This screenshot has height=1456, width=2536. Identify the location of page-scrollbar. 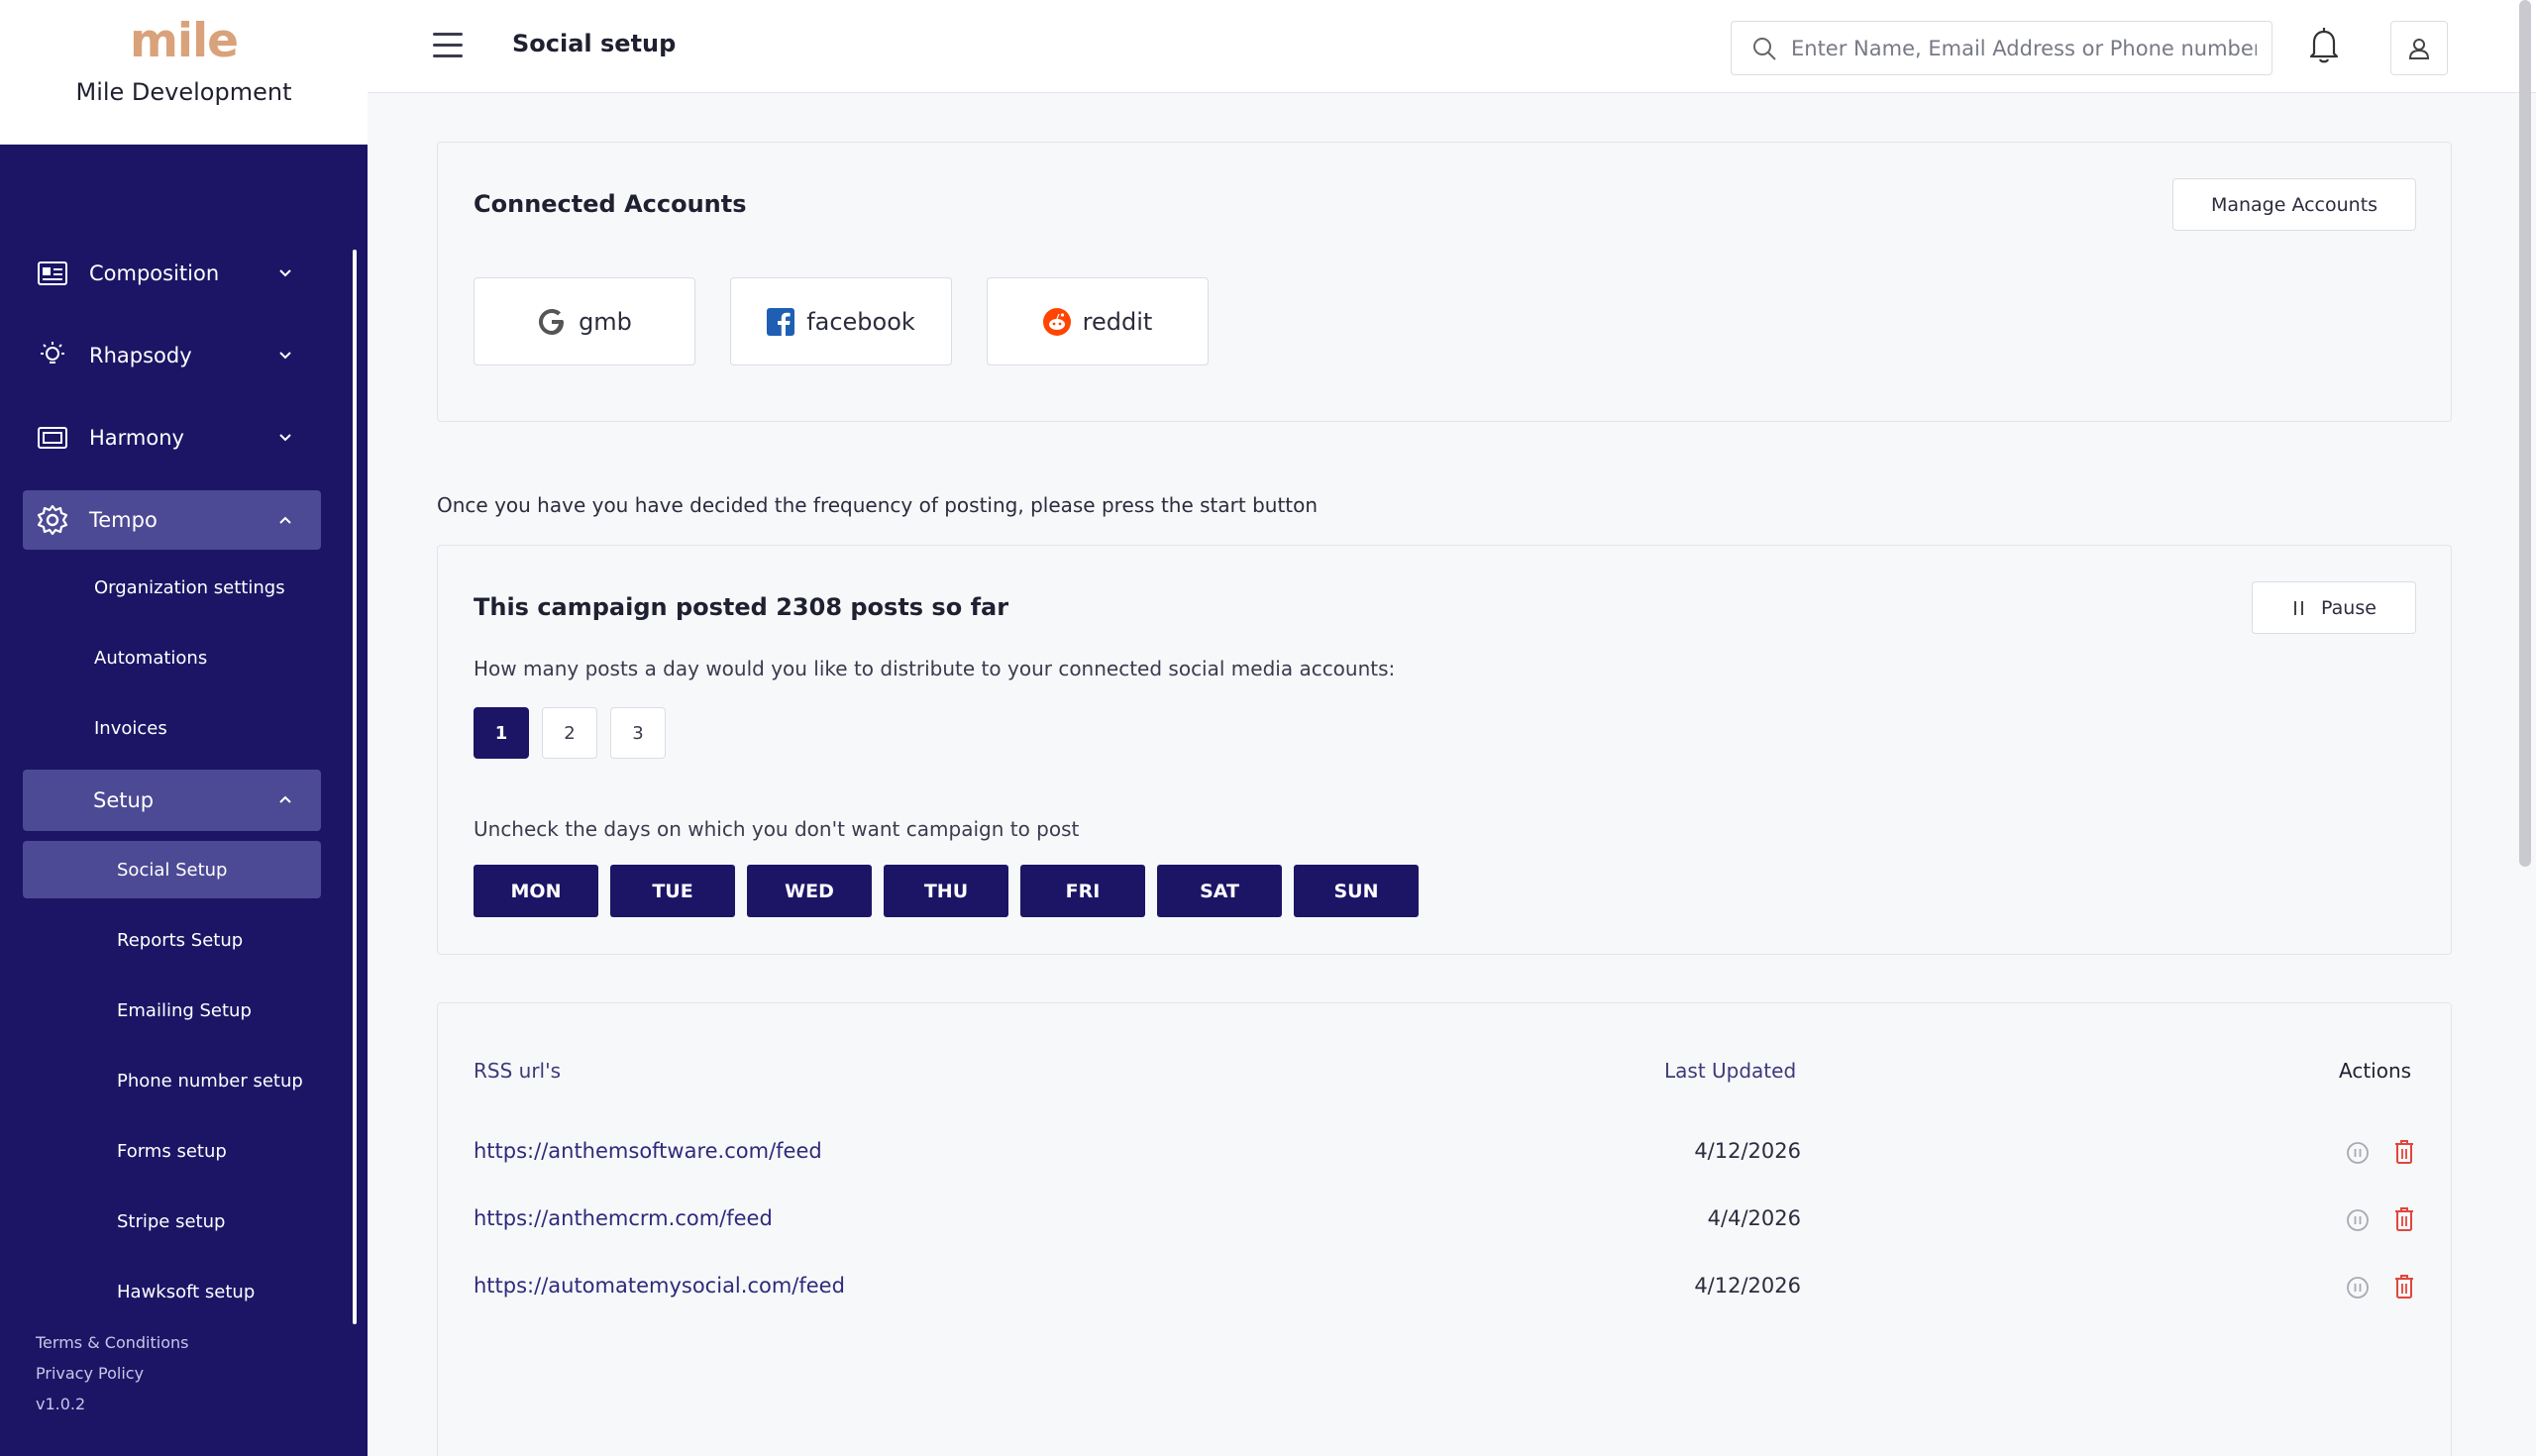
(2525, 433).